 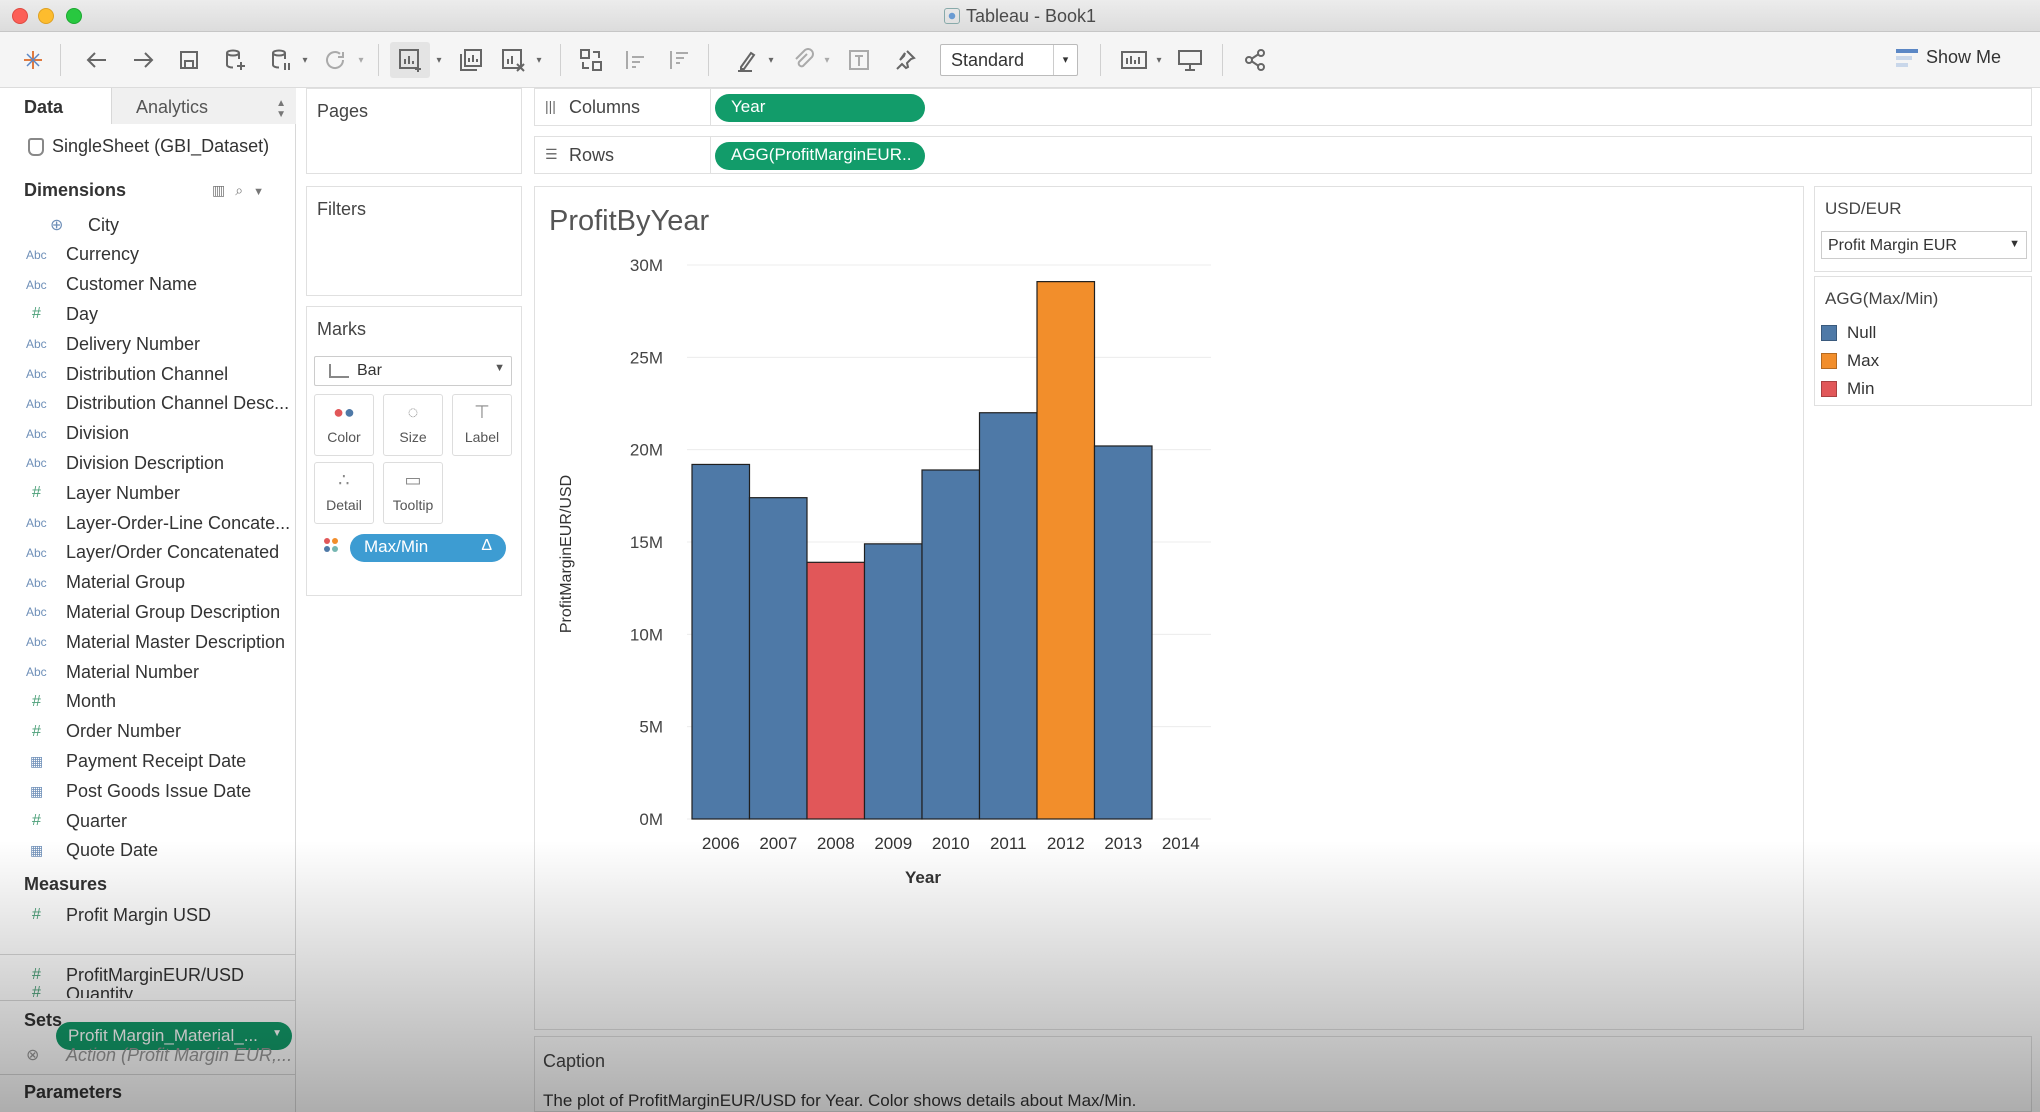 What do you see at coordinates (820, 108) in the screenshot?
I see `year-pill: Year` at bounding box center [820, 108].